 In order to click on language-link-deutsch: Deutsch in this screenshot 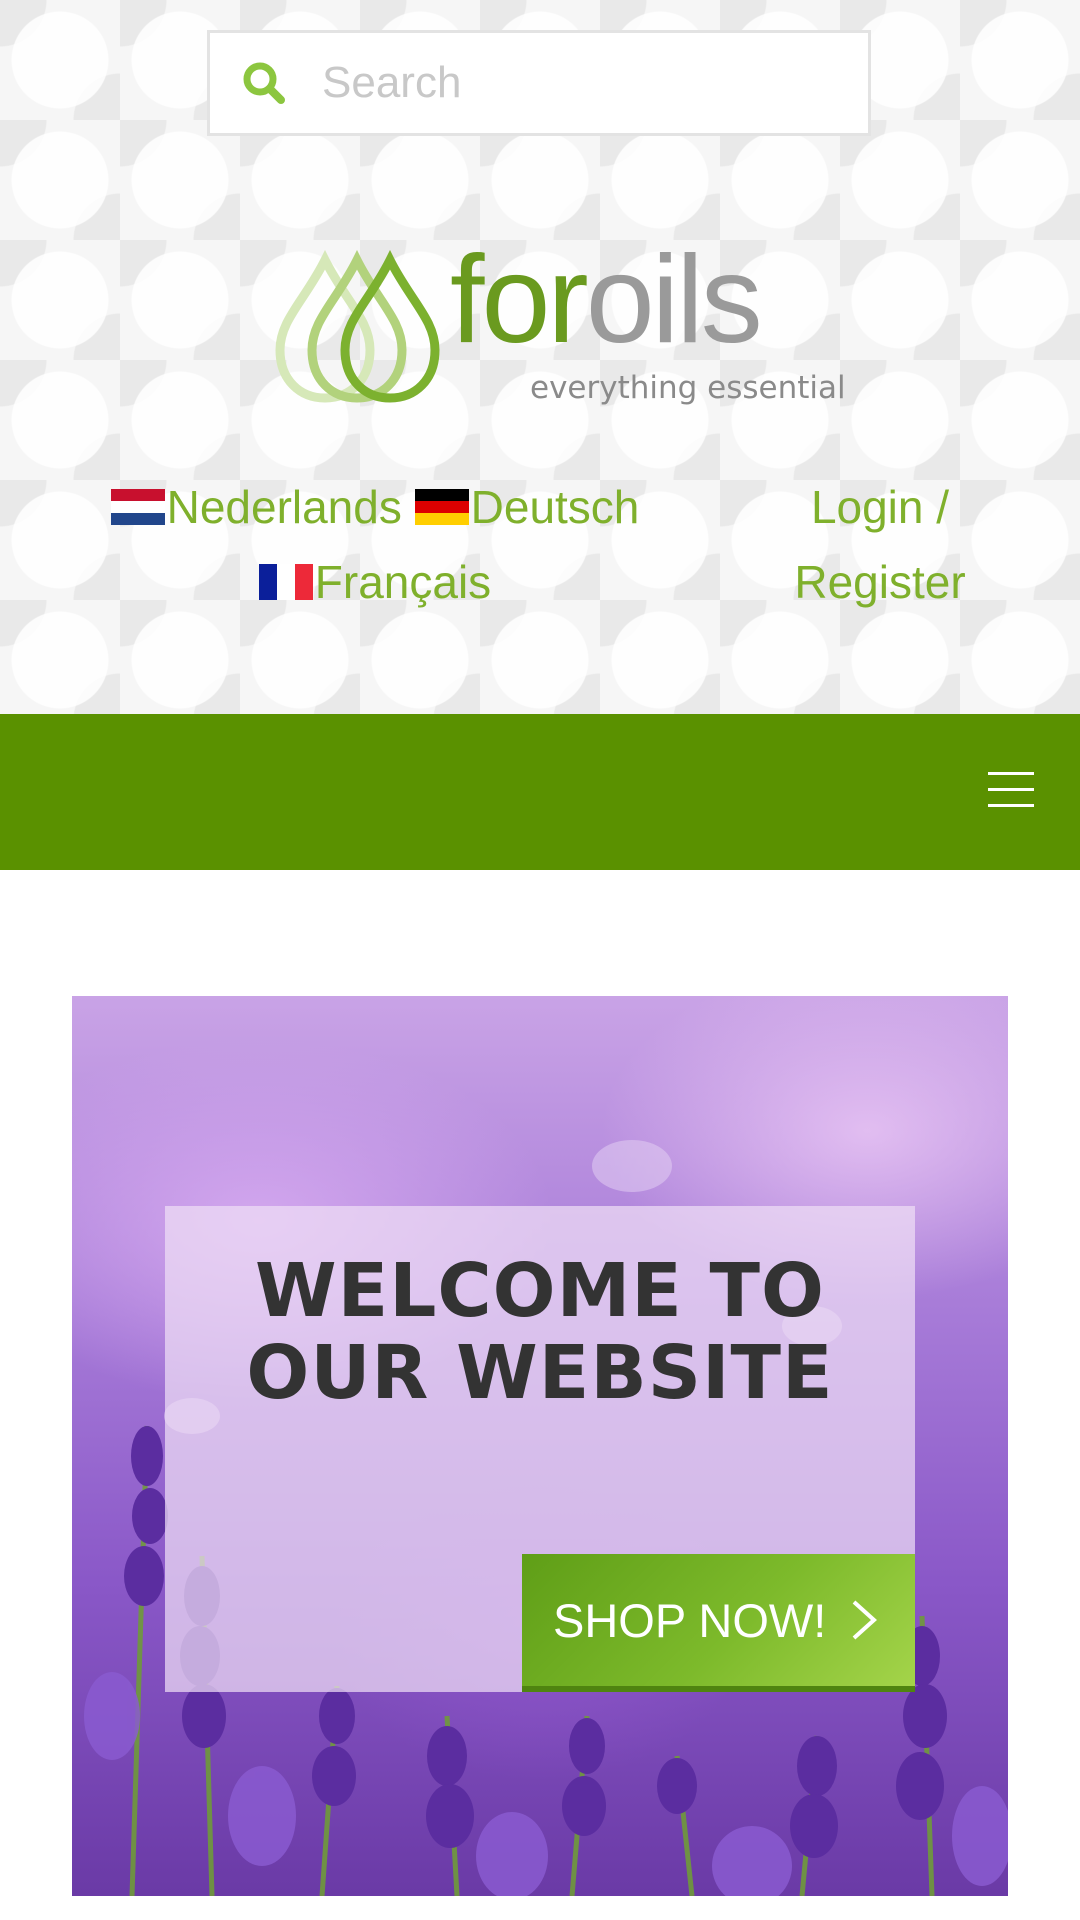, I will do `click(526, 507)`.